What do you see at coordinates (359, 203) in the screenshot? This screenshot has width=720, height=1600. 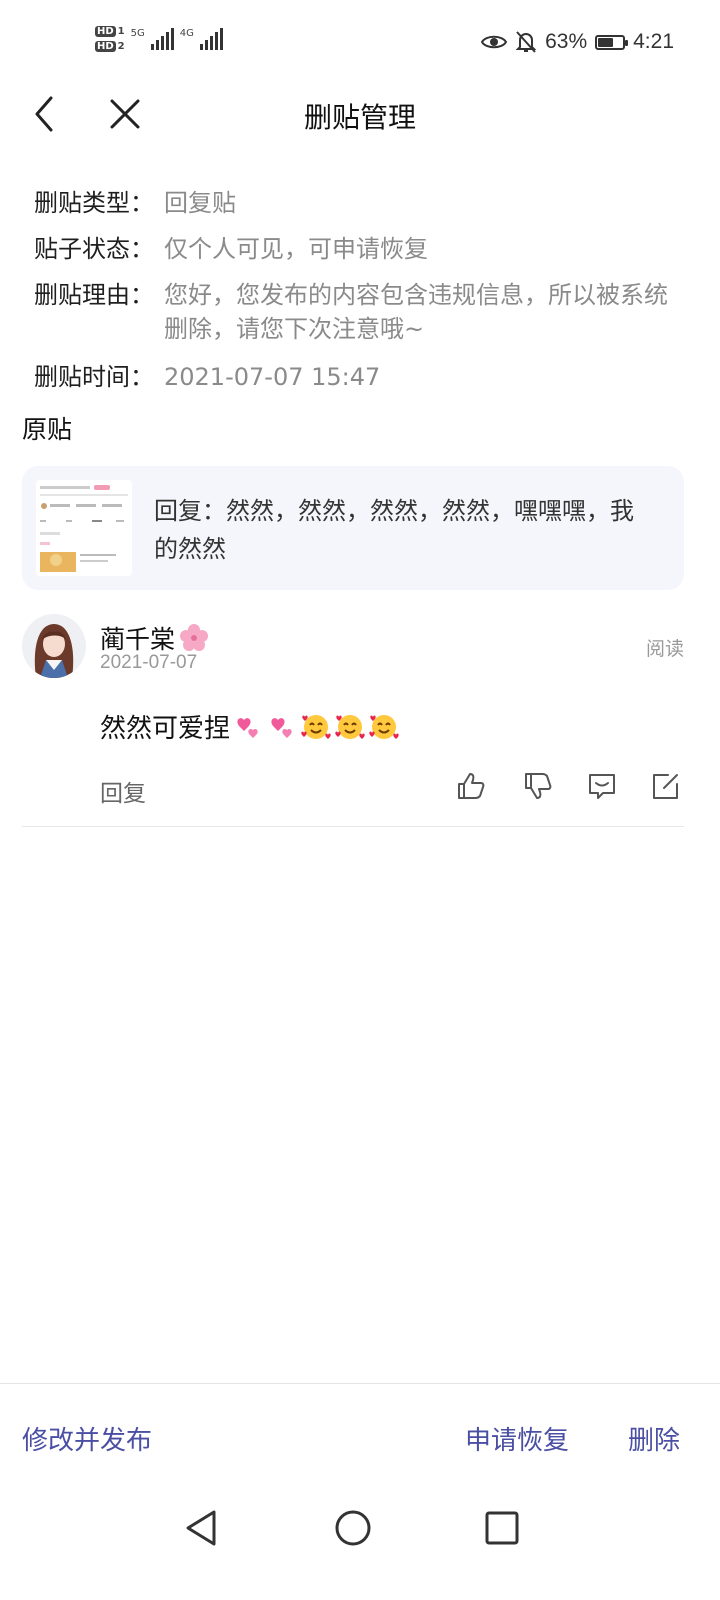 I see `info-row-type: 删贴类型： 回复贴` at bounding box center [359, 203].